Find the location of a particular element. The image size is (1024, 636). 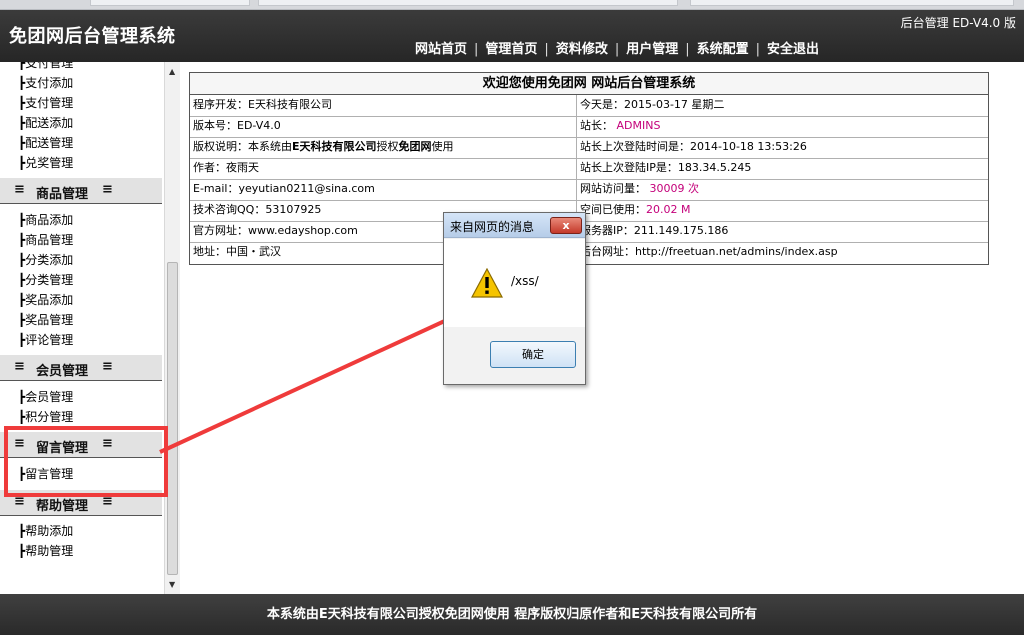

dialog-body: /xss/ is located at coordinates (514, 283).